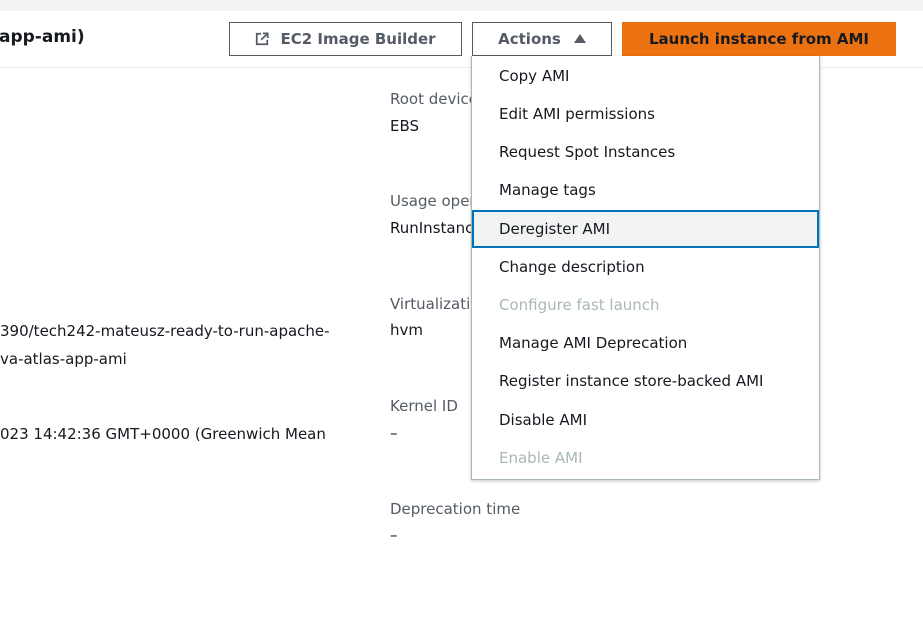 Image resolution: width=923 pixels, height=619 pixels. I want to click on virtualization-value: hvm, so click(406, 330).